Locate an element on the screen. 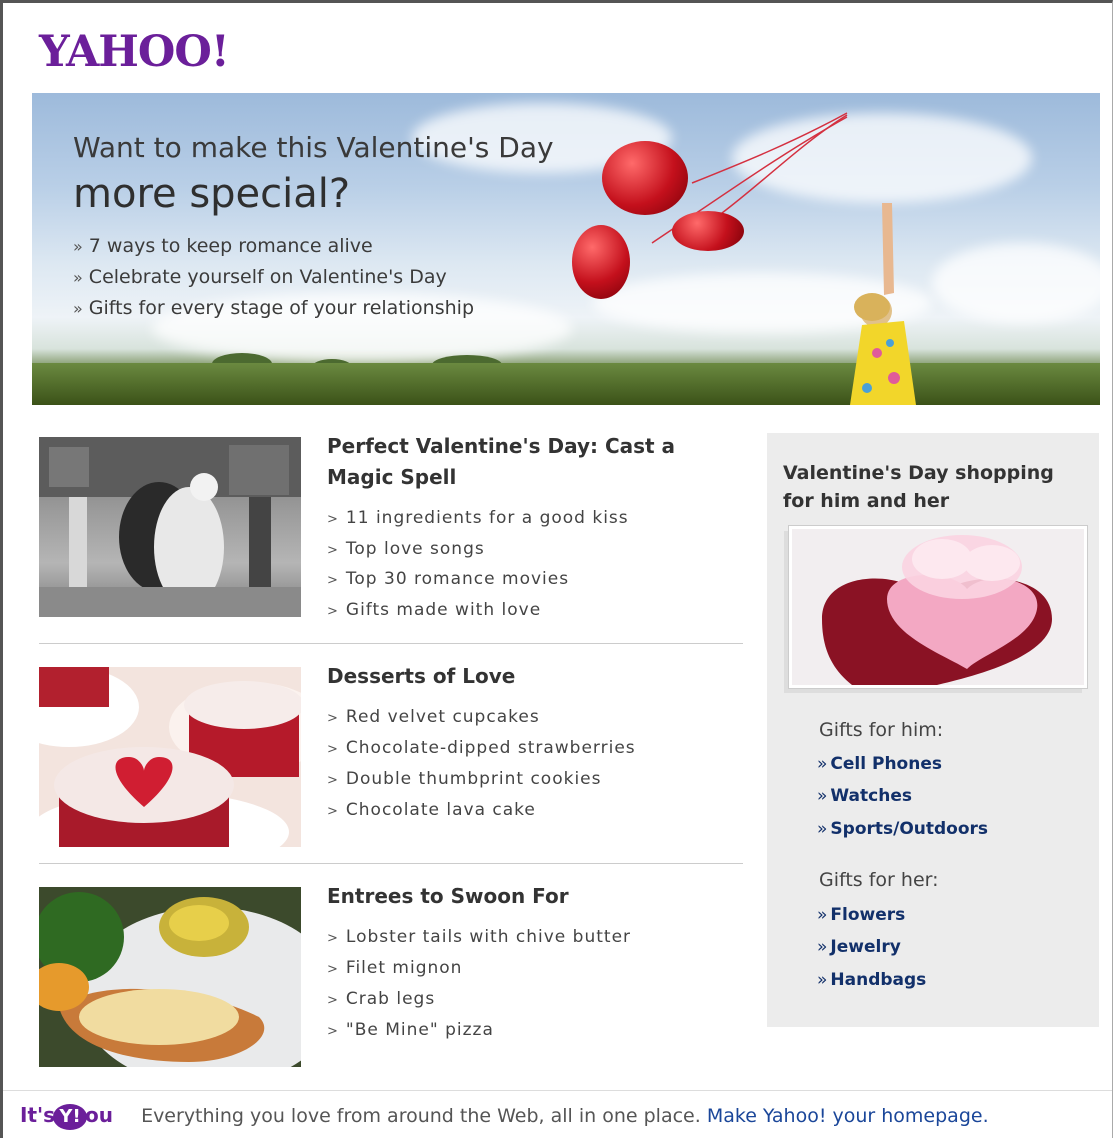 The height and width of the screenshot is (1141, 1115). gift-link: » Flowers is located at coordinates (861, 915).